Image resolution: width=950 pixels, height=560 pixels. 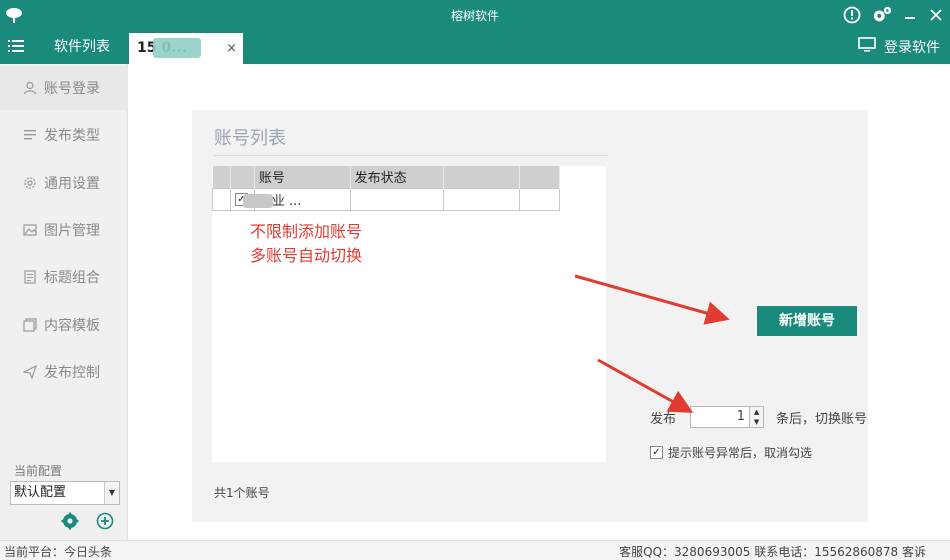 I want to click on image-icon, so click(x=30, y=230).